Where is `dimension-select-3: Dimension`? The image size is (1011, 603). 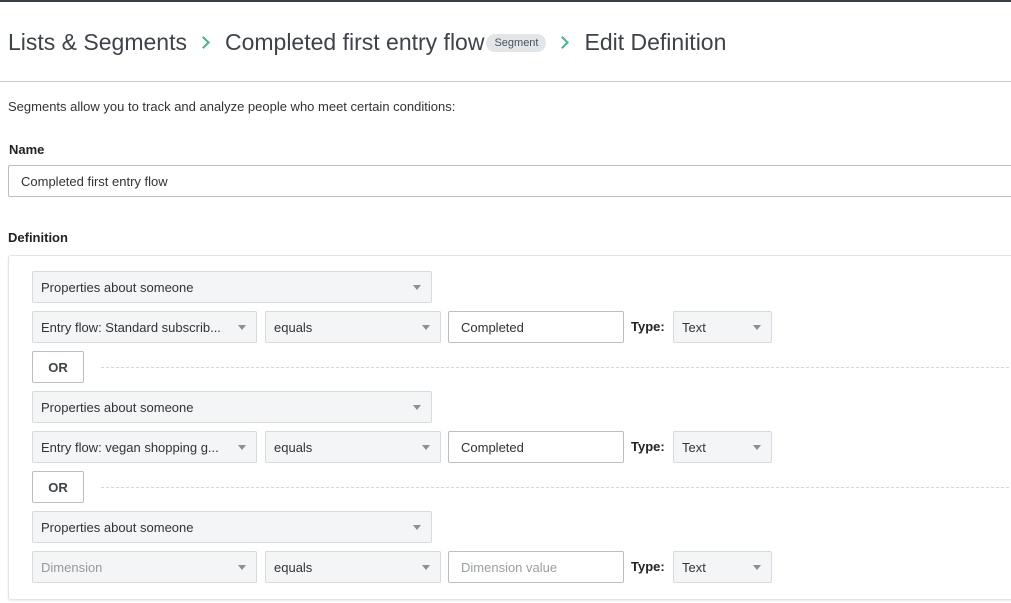 dimension-select-3: Dimension is located at coordinates (144, 567).